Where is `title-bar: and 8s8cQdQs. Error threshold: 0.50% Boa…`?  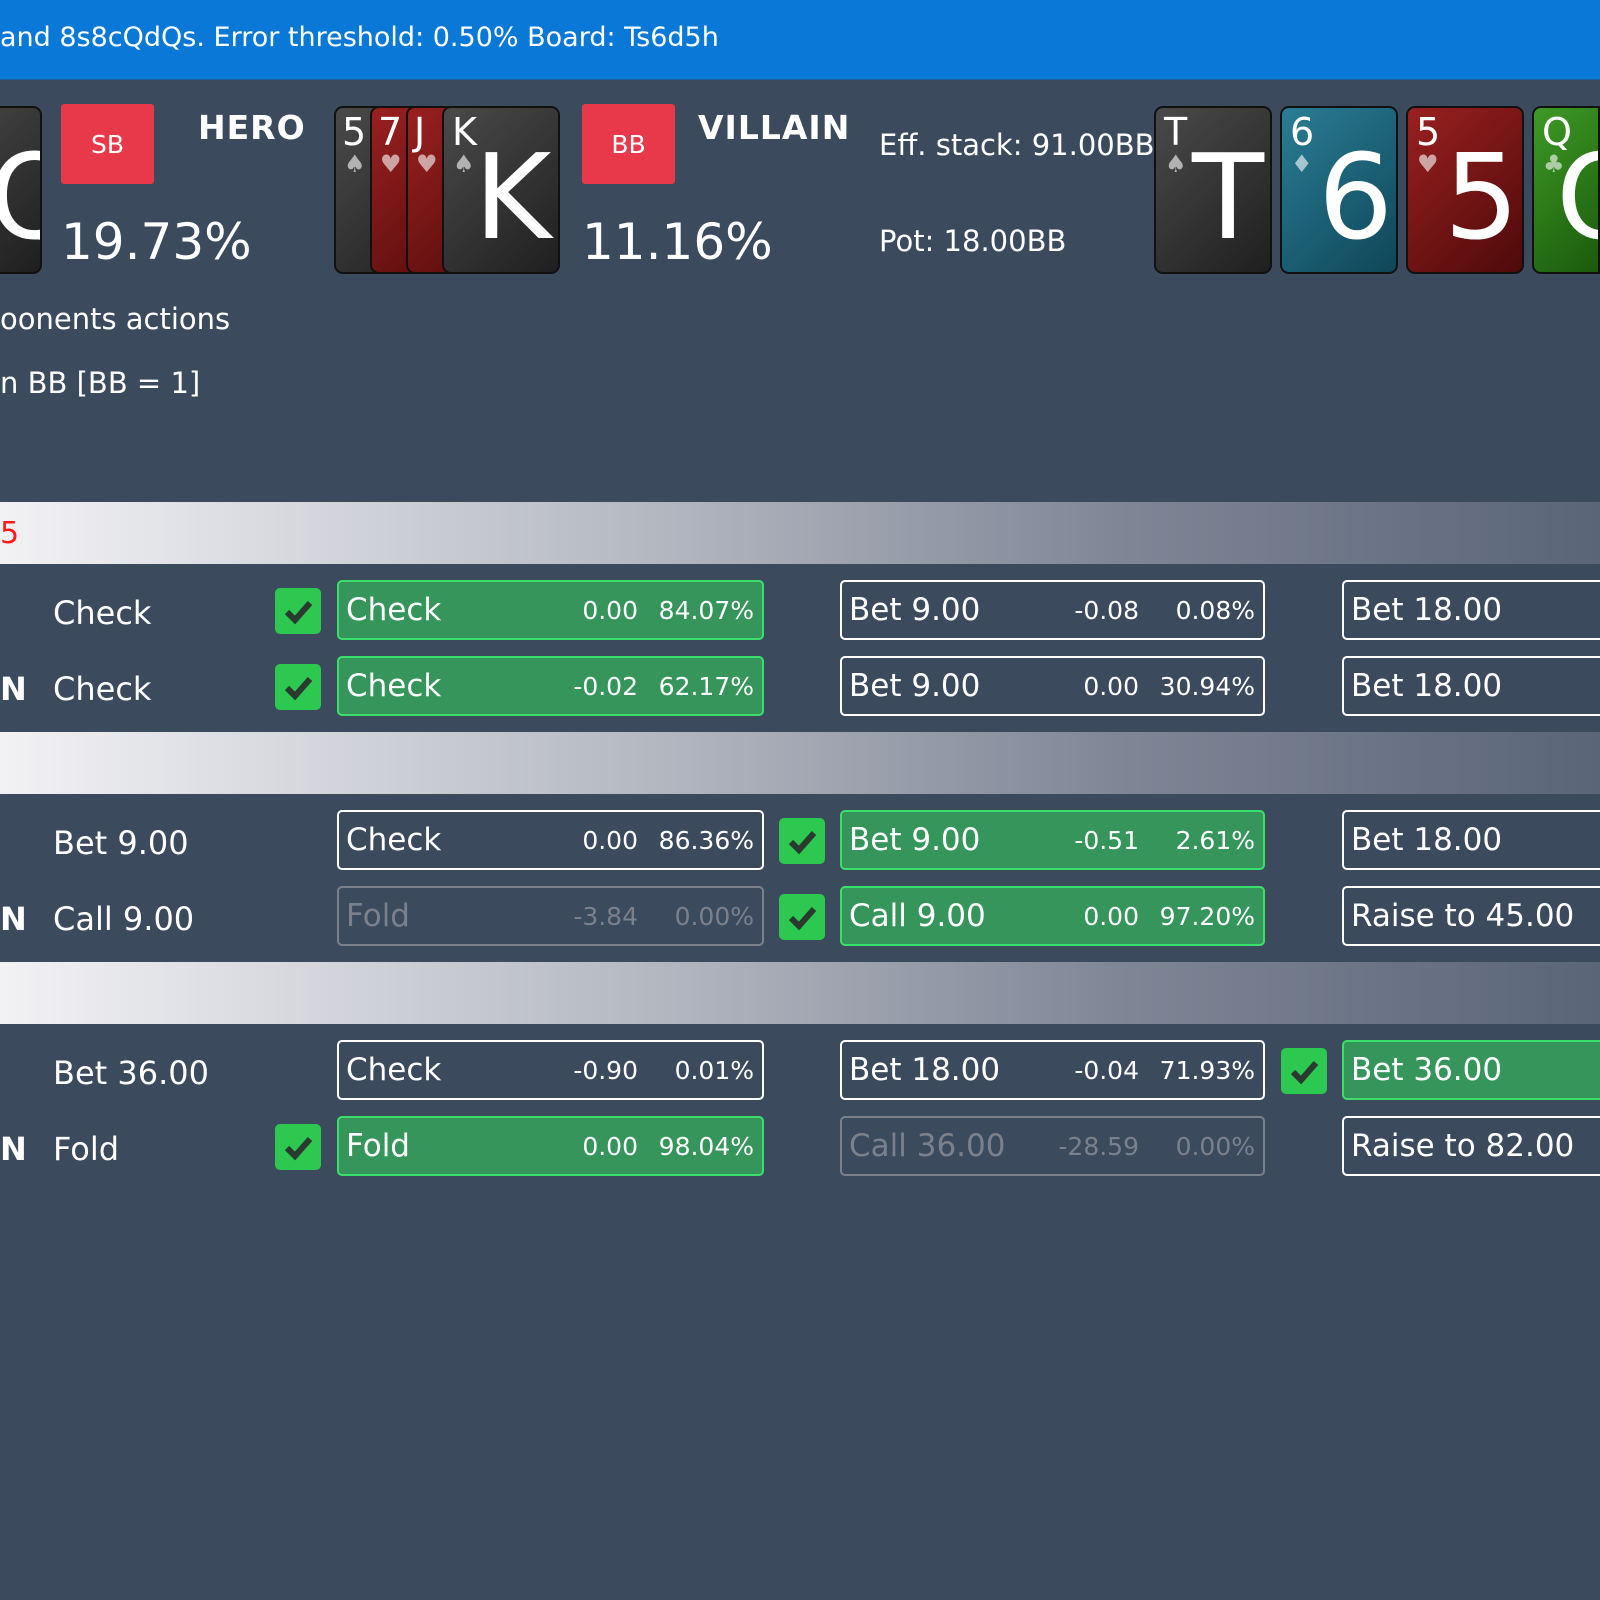
title-bar: and 8s8cQdQs. Error threshold: 0.50% Boa… is located at coordinates (800, 40).